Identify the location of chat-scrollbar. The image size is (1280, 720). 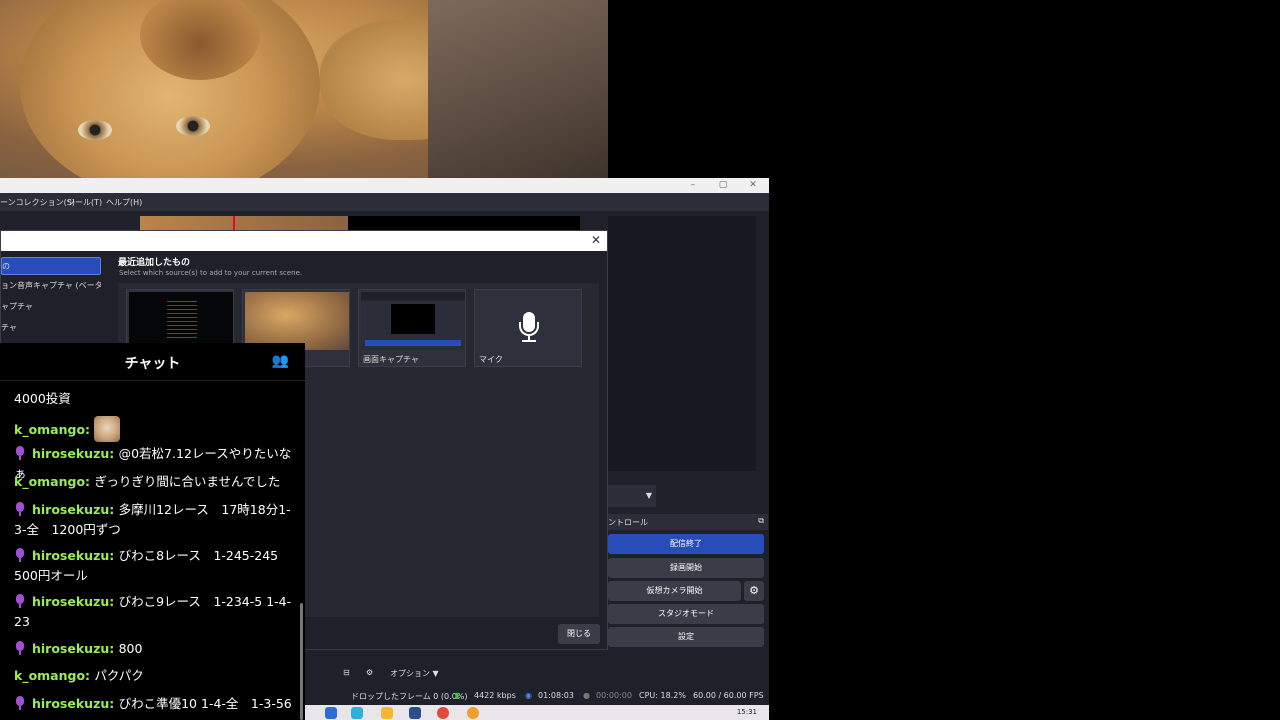
(301, 661).